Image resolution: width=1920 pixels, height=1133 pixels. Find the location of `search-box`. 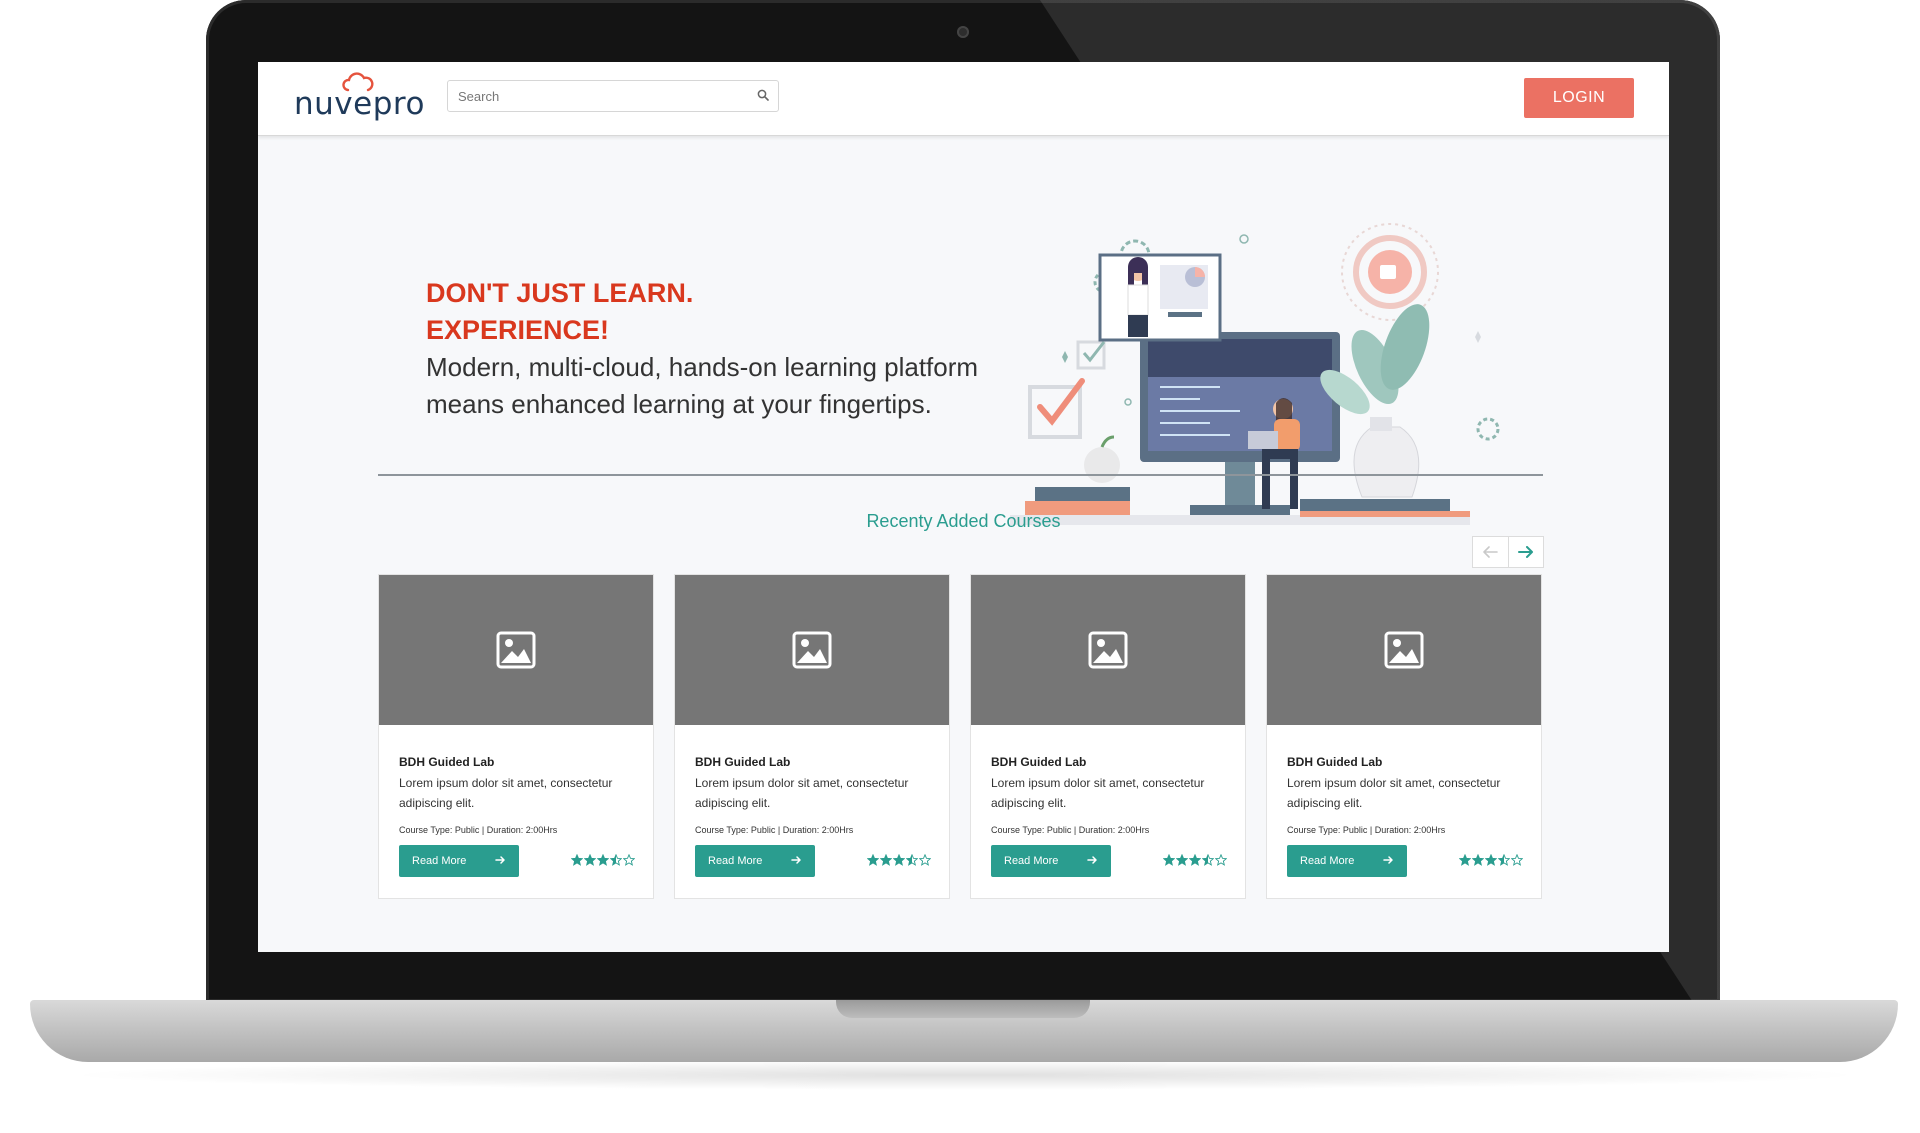

search-box is located at coordinates (613, 96).